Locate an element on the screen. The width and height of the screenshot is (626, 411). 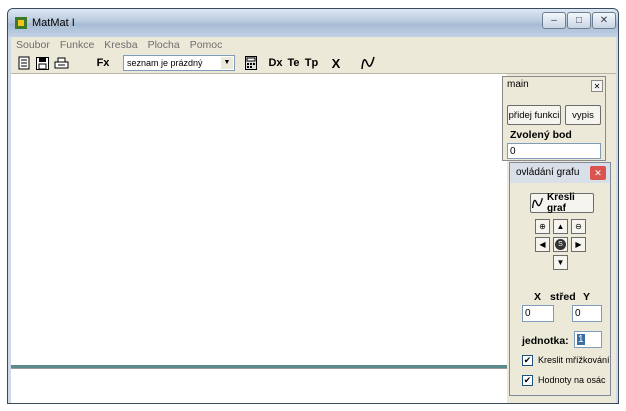
move-up-button: ▲ is located at coordinates (560, 226).